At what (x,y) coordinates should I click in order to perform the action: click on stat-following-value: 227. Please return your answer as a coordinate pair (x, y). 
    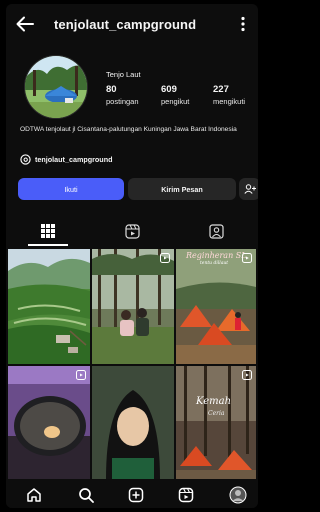
    Looking at the image, I should click on (221, 89).